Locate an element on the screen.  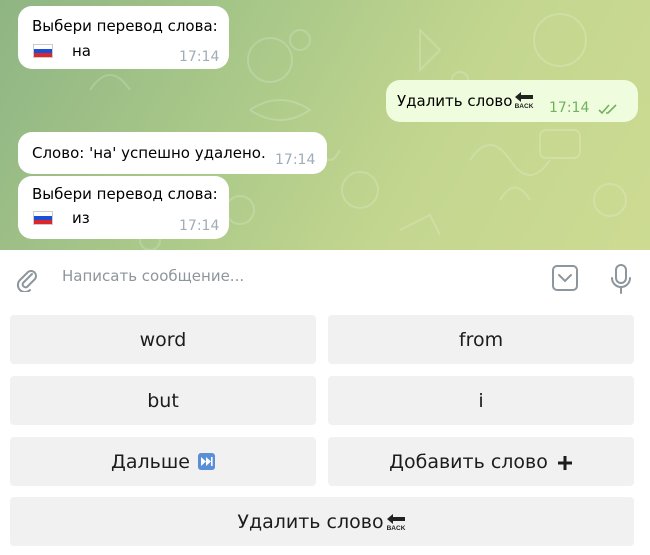
message-bubble: Выбери перевод слова: на 17:14 is located at coordinates (123, 37).